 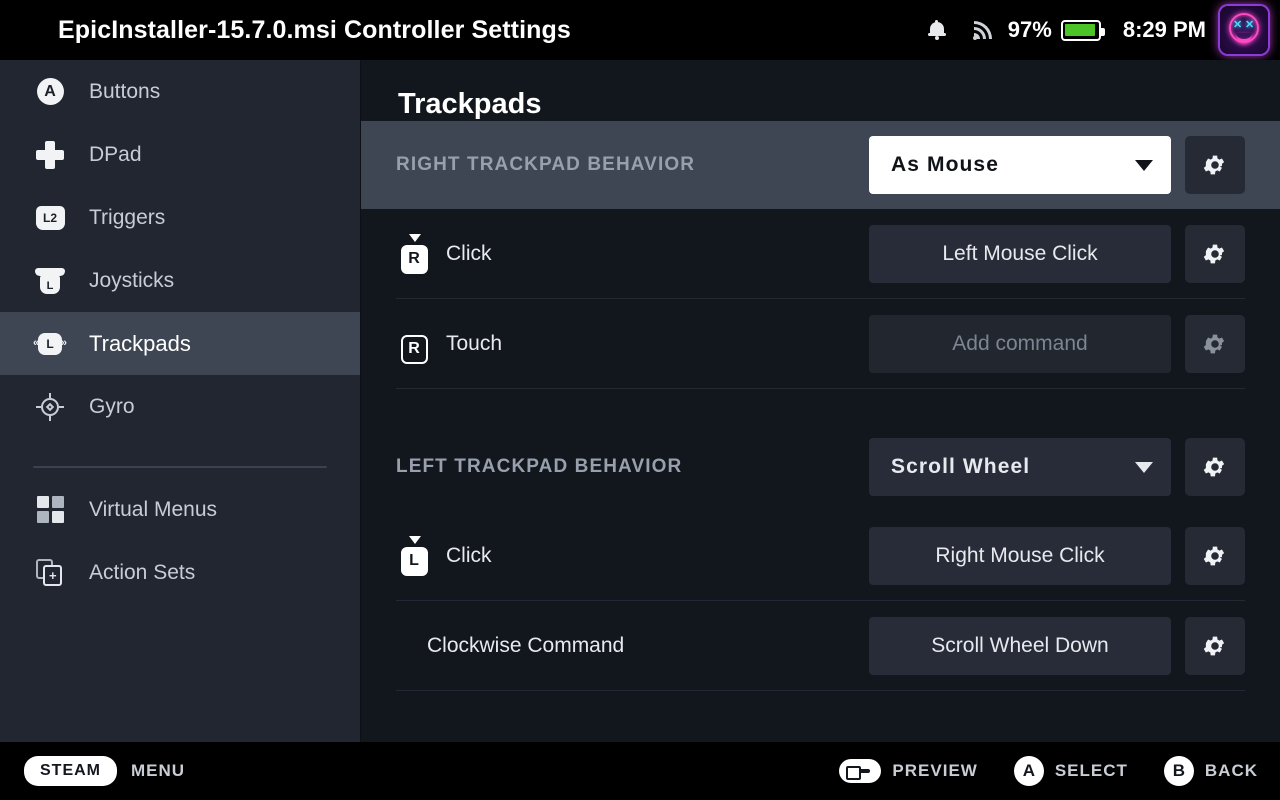 I want to click on left-click-command-button: Right Mouse Click, so click(x=1020, y=555).